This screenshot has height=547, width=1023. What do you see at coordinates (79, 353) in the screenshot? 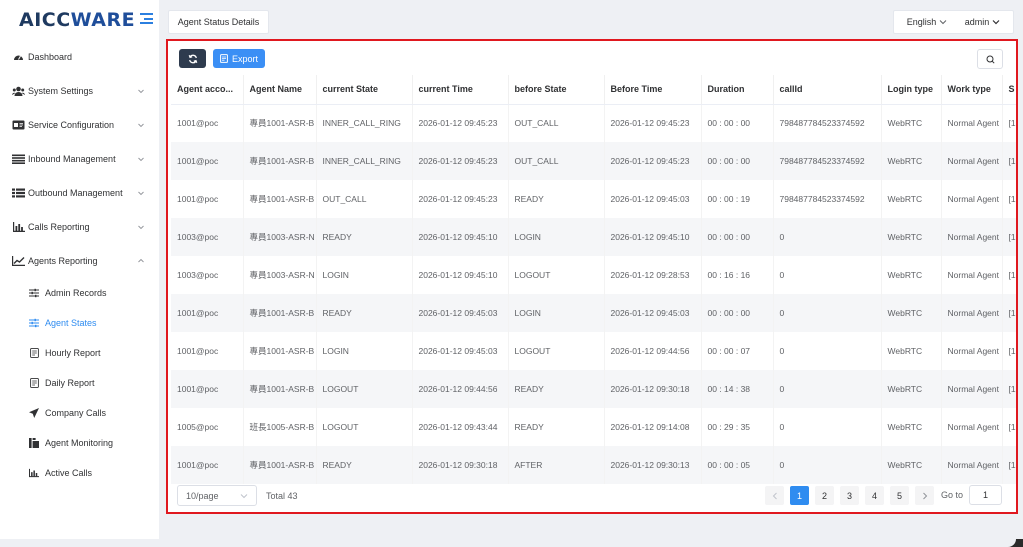
I see `sidebar-subitem-hourly-report: Hourly Report` at bounding box center [79, 353].